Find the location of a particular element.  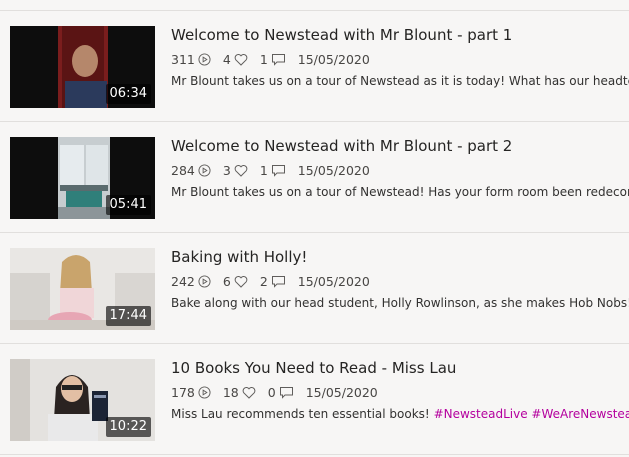

like-count-value: 4 is located at coordinates (226, 59).